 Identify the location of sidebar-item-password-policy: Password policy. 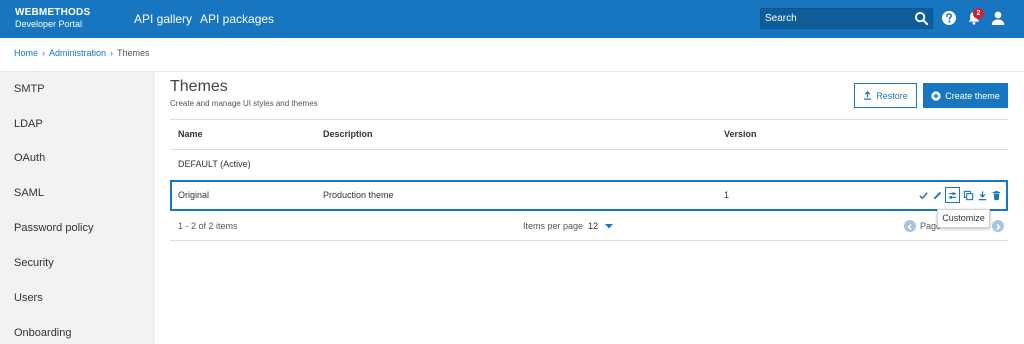
(53, 228).